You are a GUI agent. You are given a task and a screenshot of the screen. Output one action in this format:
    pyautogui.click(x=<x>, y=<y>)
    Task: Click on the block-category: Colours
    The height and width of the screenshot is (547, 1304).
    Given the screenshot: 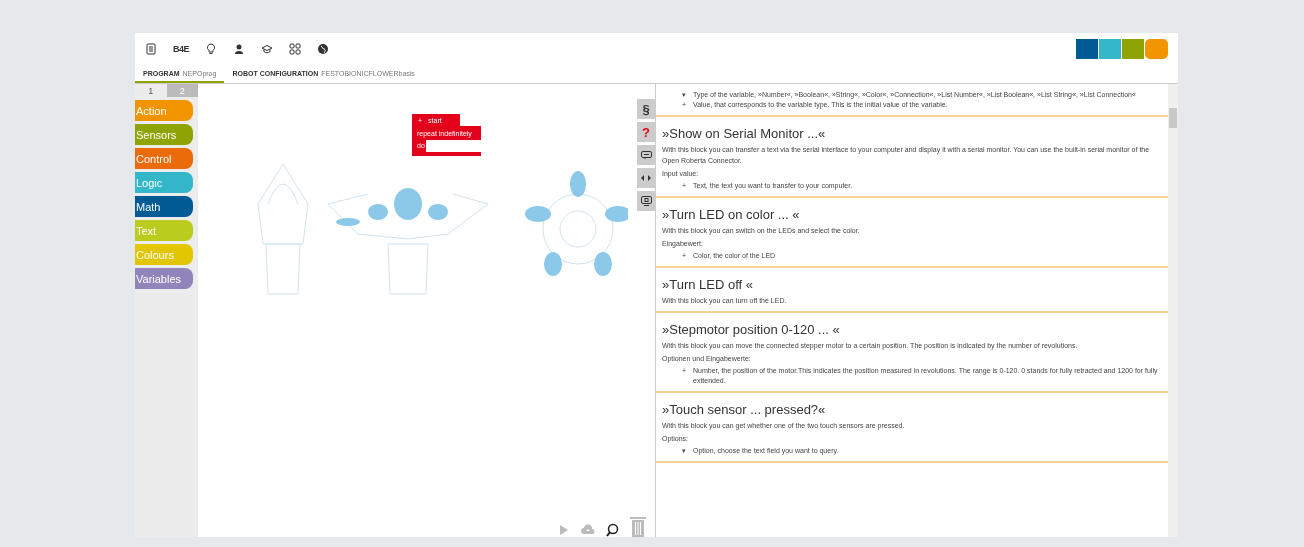 What is the action you would take?
    pyautogui.click(x=164, y=254)
    